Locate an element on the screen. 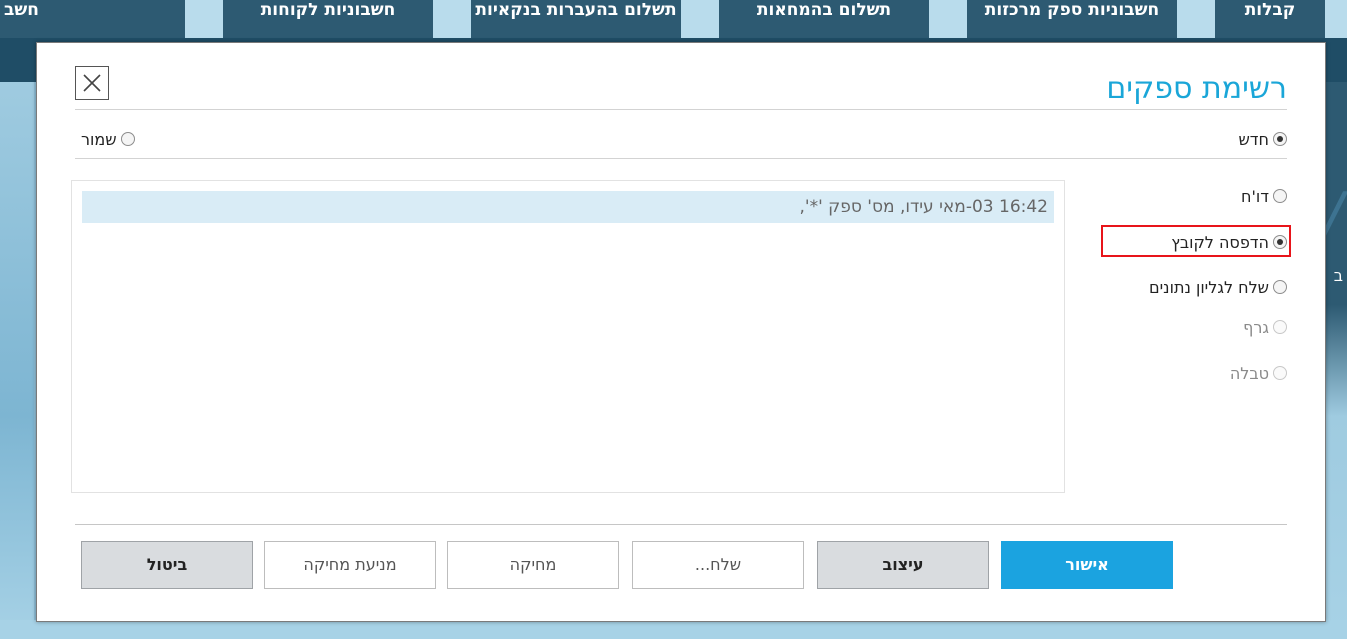  output-option-spreadsheet: שלח לגליון נתונים is located at coordinates (1218, 287).